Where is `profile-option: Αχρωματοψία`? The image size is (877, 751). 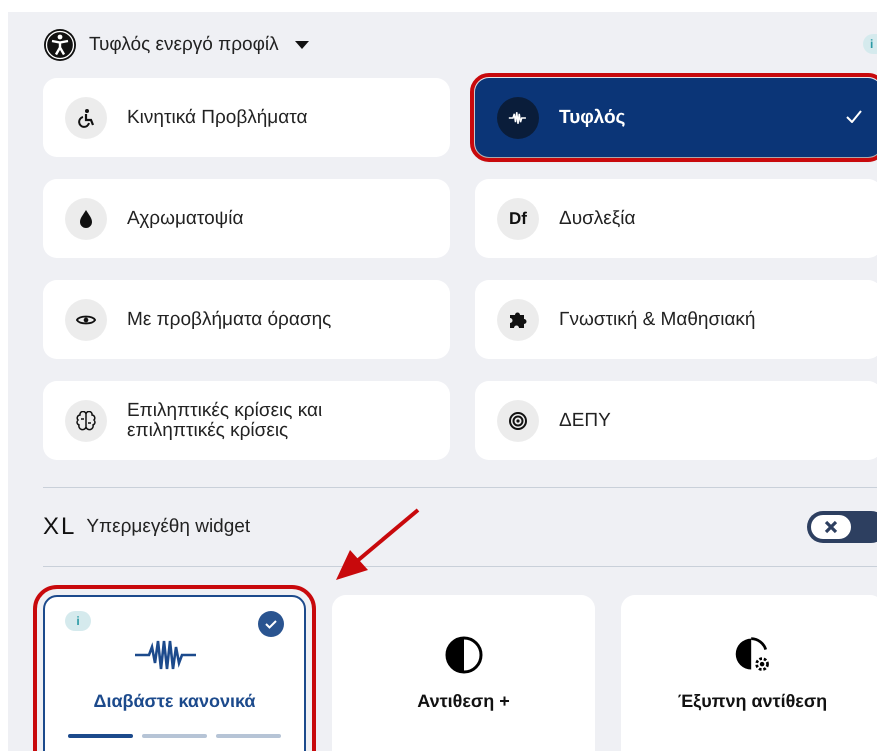
profile-option: Αχρωματοψία is located at coordinates (246, 218).